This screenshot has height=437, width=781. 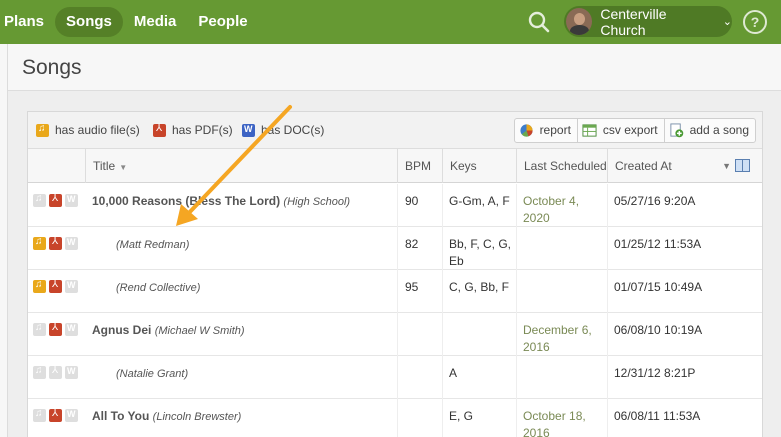 I want to click on song-artist: (Lincoln Brewster), so click(x=197, y=417).